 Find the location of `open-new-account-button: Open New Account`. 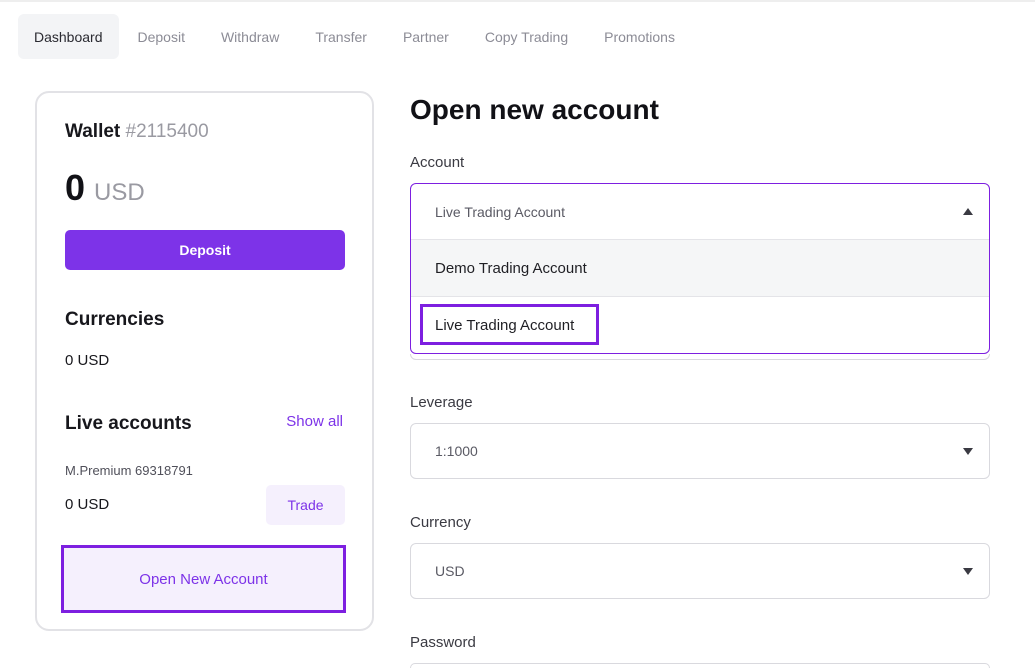

open-new-account-button: Open New Account is located at coordinates (203, 579).